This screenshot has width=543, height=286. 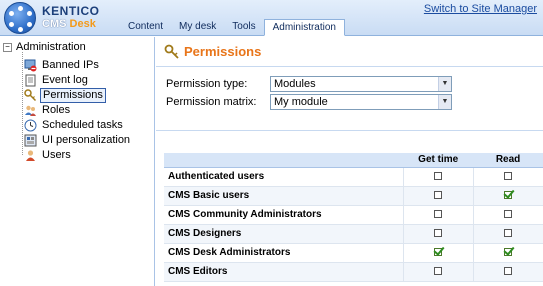 I want to click on tree-item-scheduled-tasks: Scheduled tasks, so click(x=74, y=125).